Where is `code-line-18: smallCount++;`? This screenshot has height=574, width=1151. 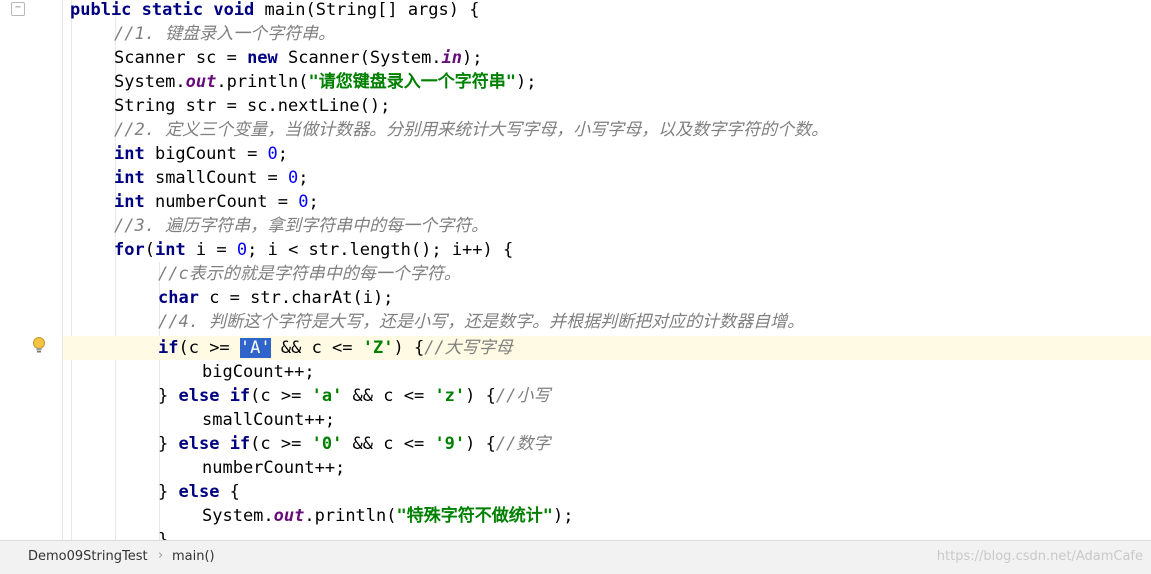 code-line-18: smallCount++; is located at coordinates (269, 420).